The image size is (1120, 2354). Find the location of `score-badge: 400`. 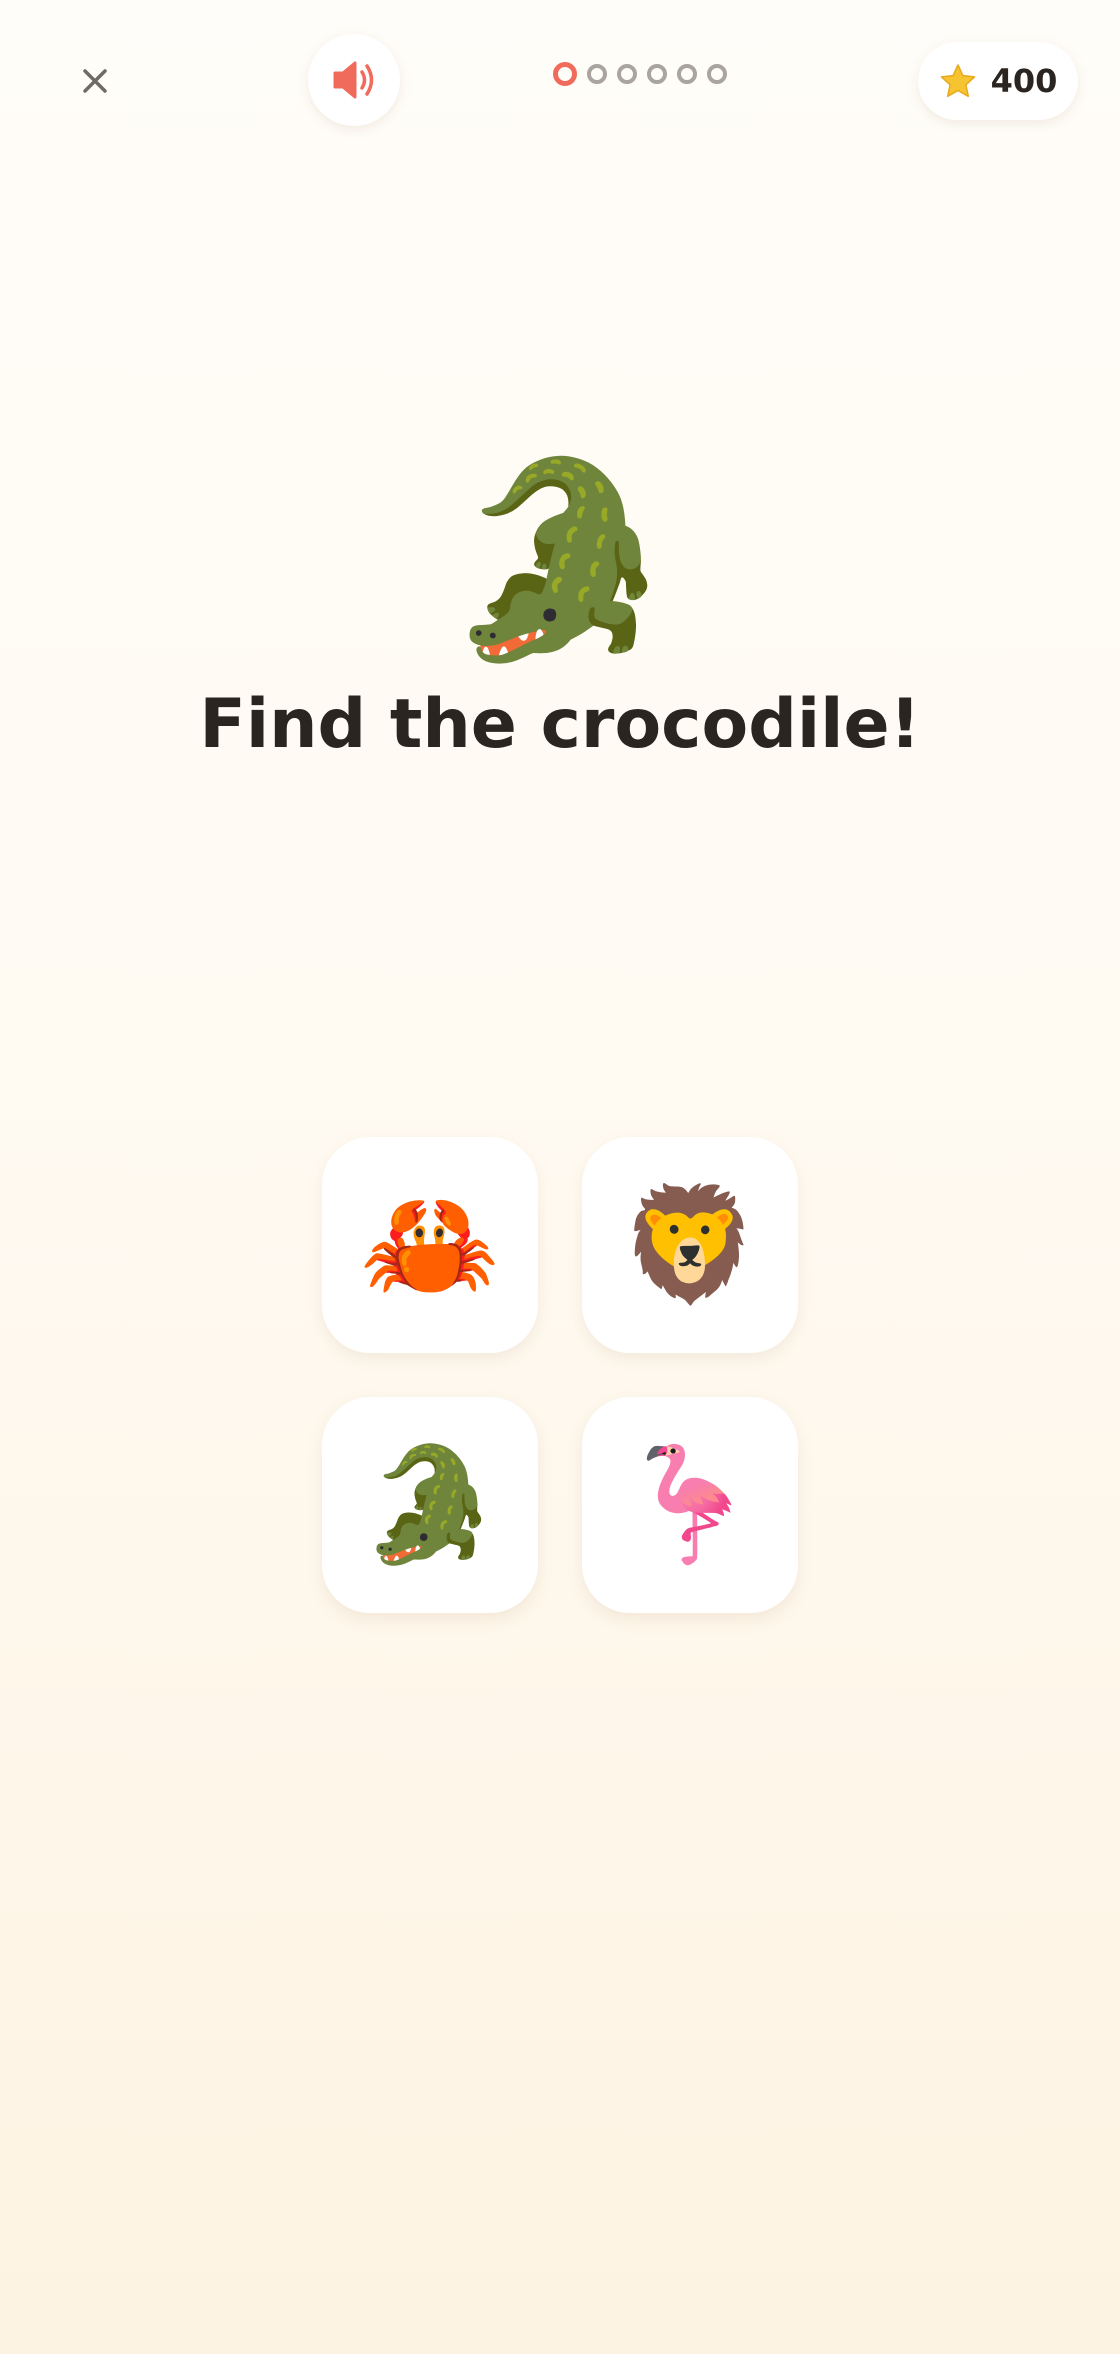

score-badge: 400 is located at coordinates (998, 81).